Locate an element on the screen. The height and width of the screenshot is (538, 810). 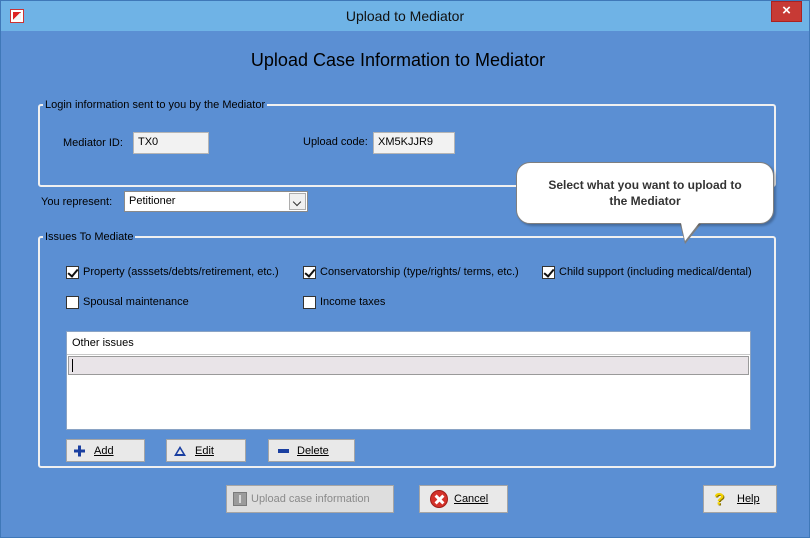
edit-button-label: Edit is located at coordinates (204, 450).